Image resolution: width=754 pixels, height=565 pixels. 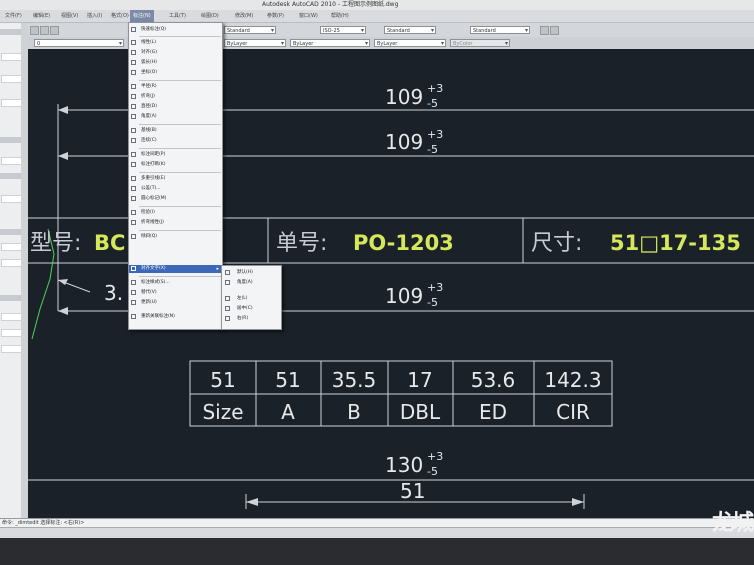 I want to click on new-icon, so click(x=34, y=30).